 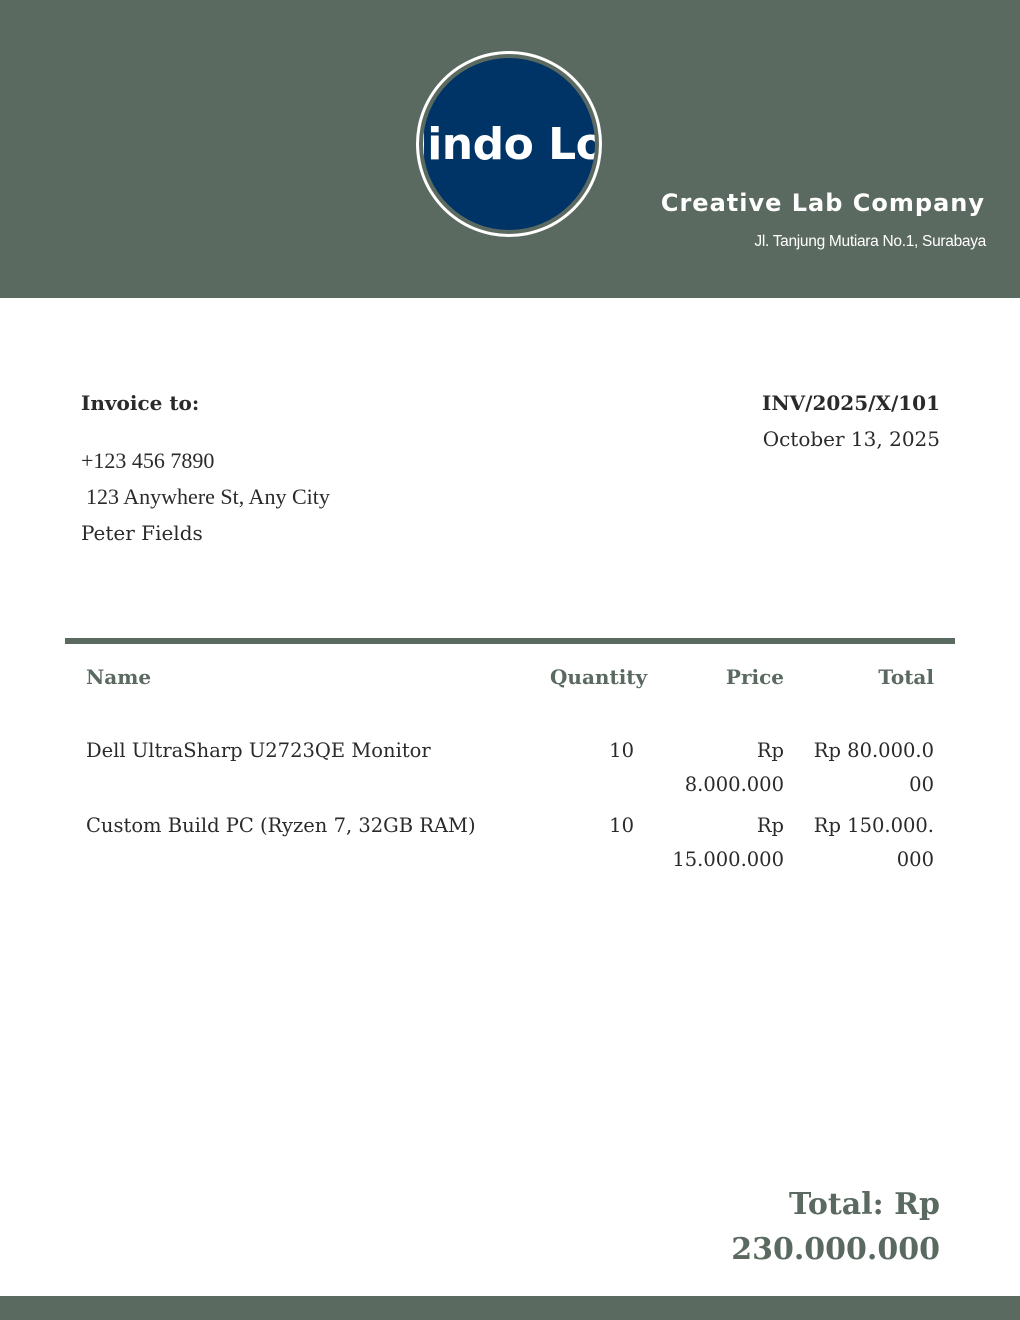 I want to click on item-name: Dell UltraSharp U2723QE Monitor, so click(x=258, y=750).